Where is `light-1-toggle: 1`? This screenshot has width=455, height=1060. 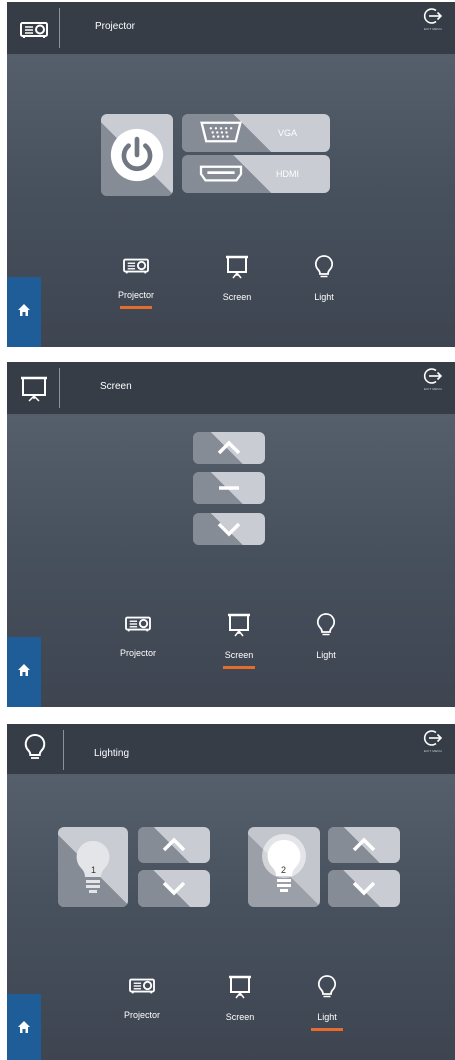 light-1-toggle: 1 is located at coordinates (93, 867).